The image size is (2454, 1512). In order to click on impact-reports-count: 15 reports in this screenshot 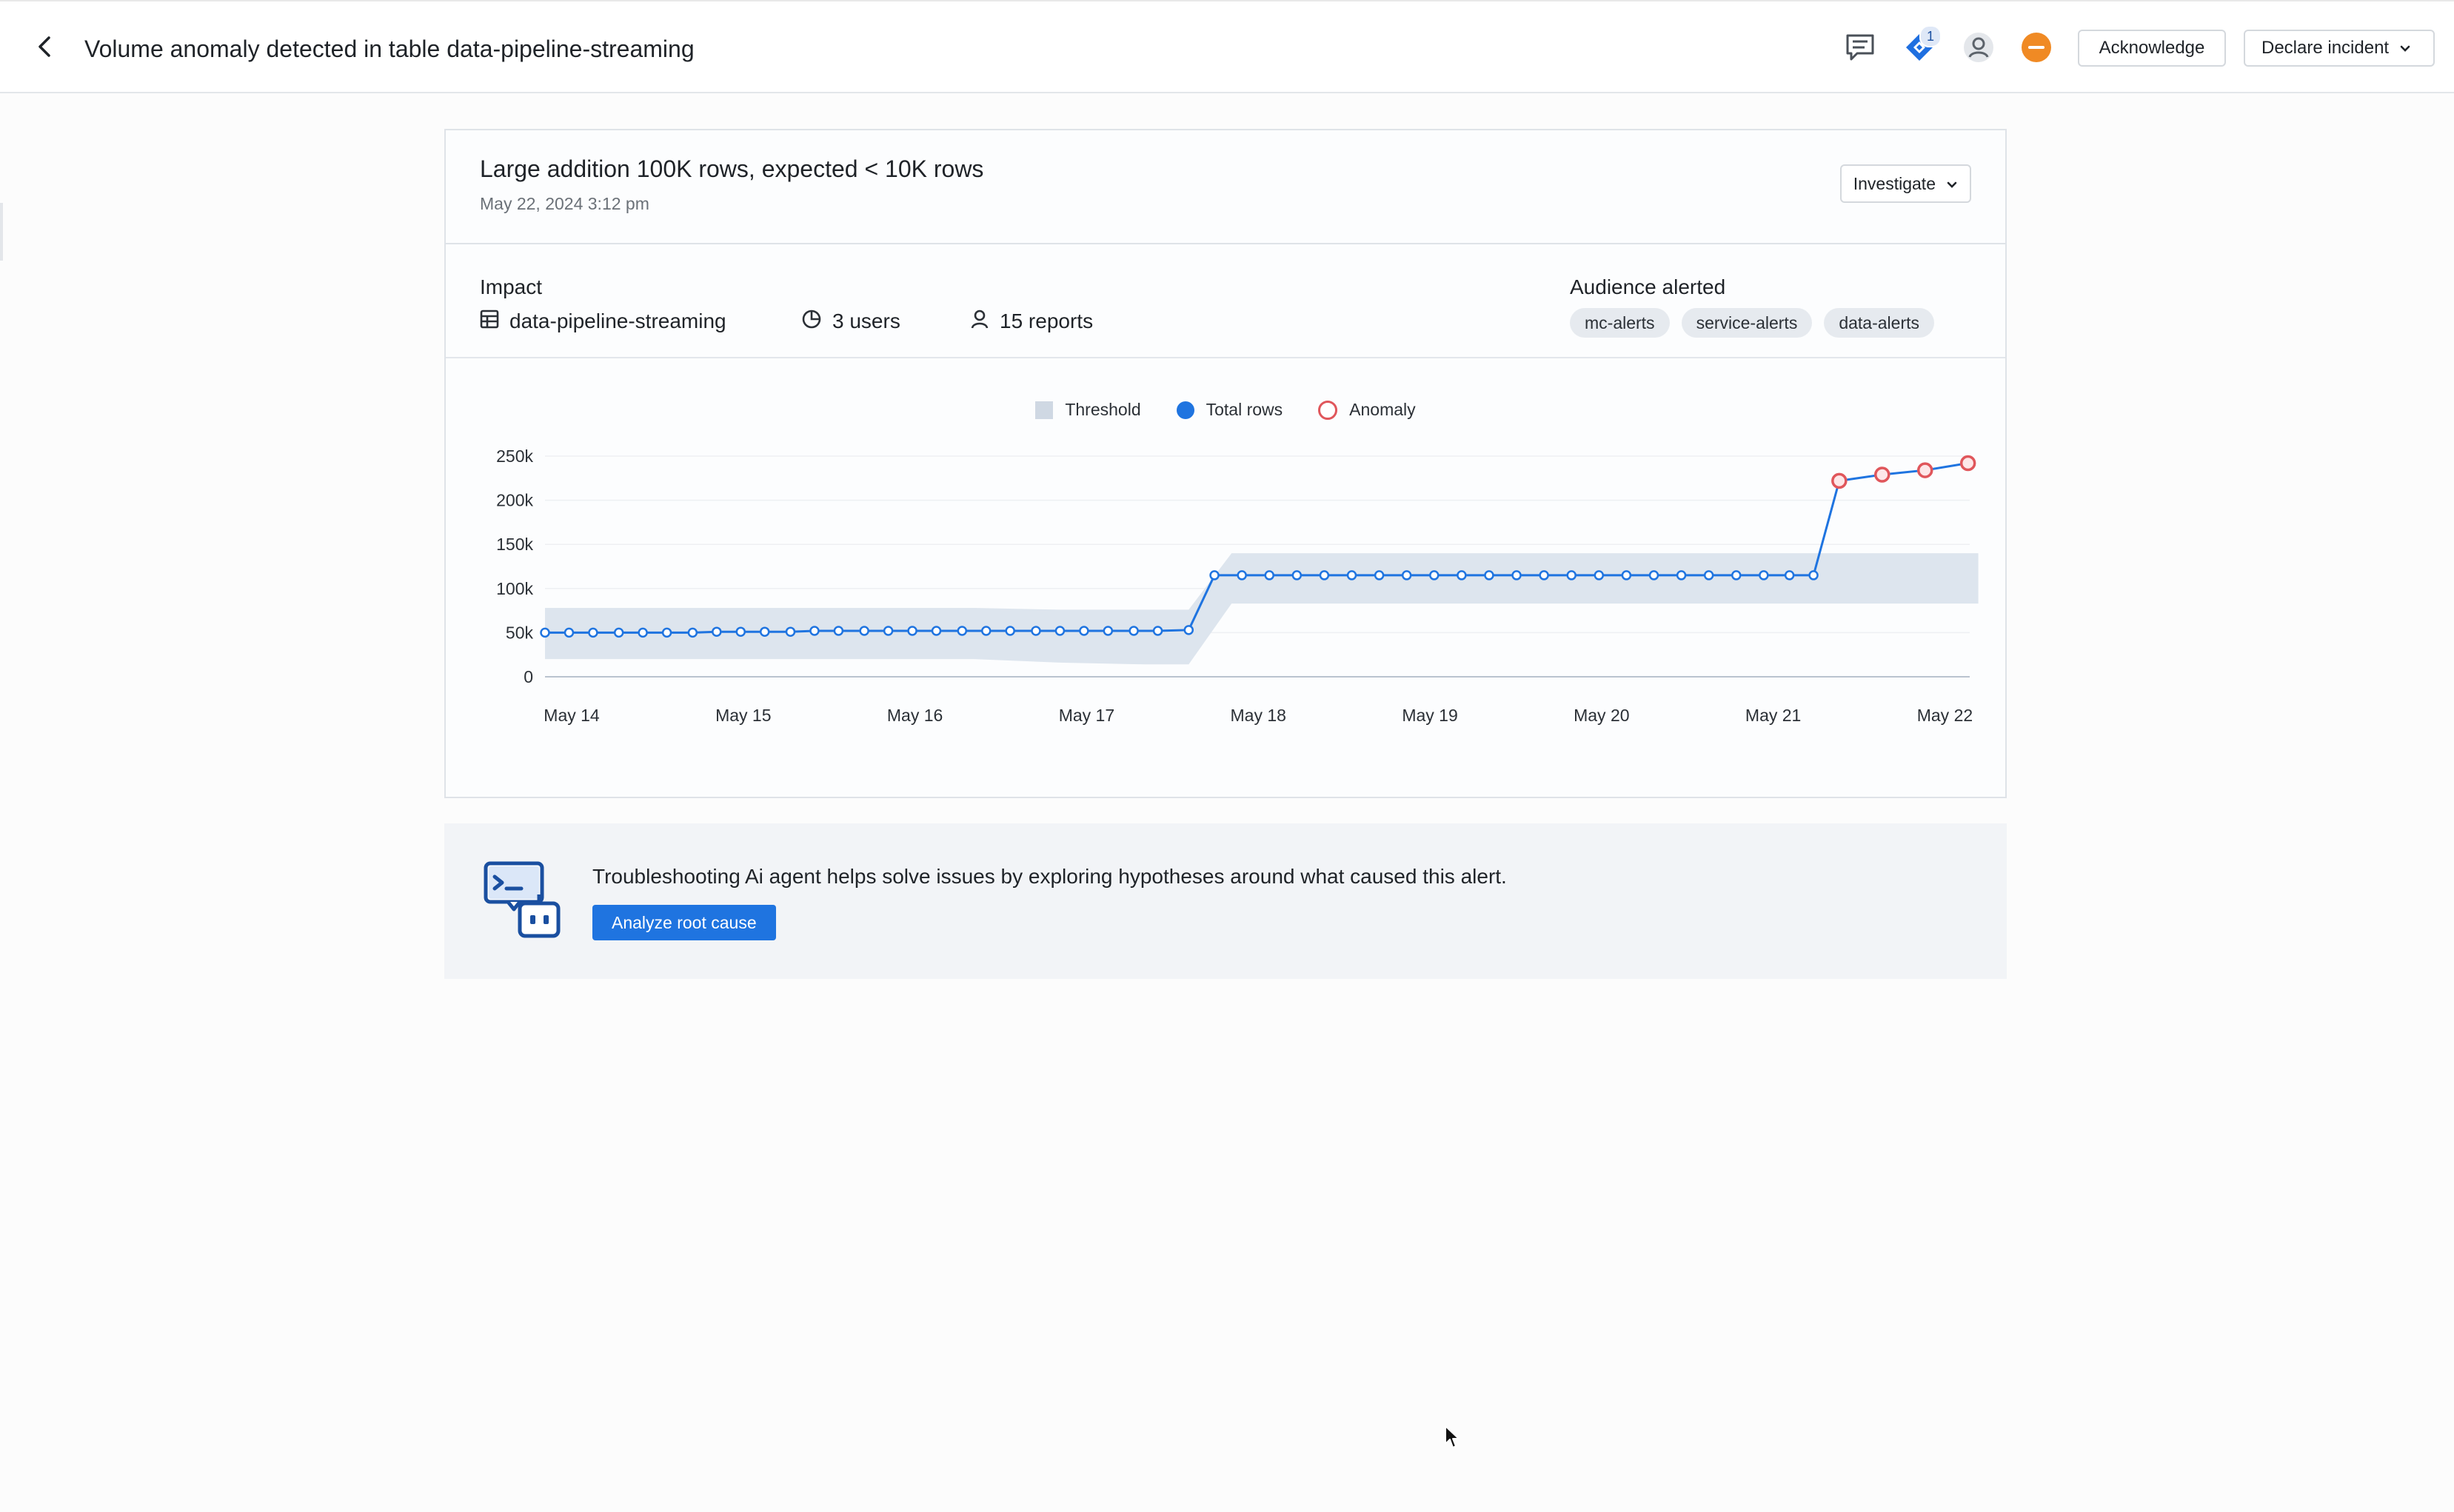, I will do `click(1047, 321)`.